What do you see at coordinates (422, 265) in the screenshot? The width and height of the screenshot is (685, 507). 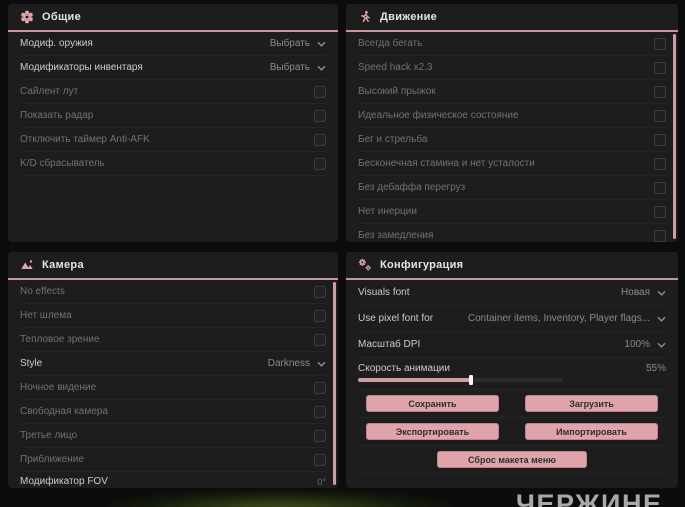 I see `panel-title: Конфигурация` at bounding box center [422, 265].